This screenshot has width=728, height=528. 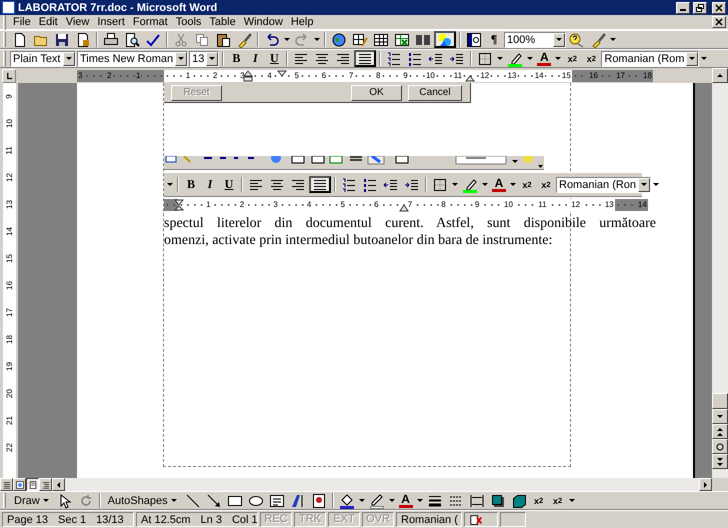 I want to click on table-icon, so click(x=381, y=40).